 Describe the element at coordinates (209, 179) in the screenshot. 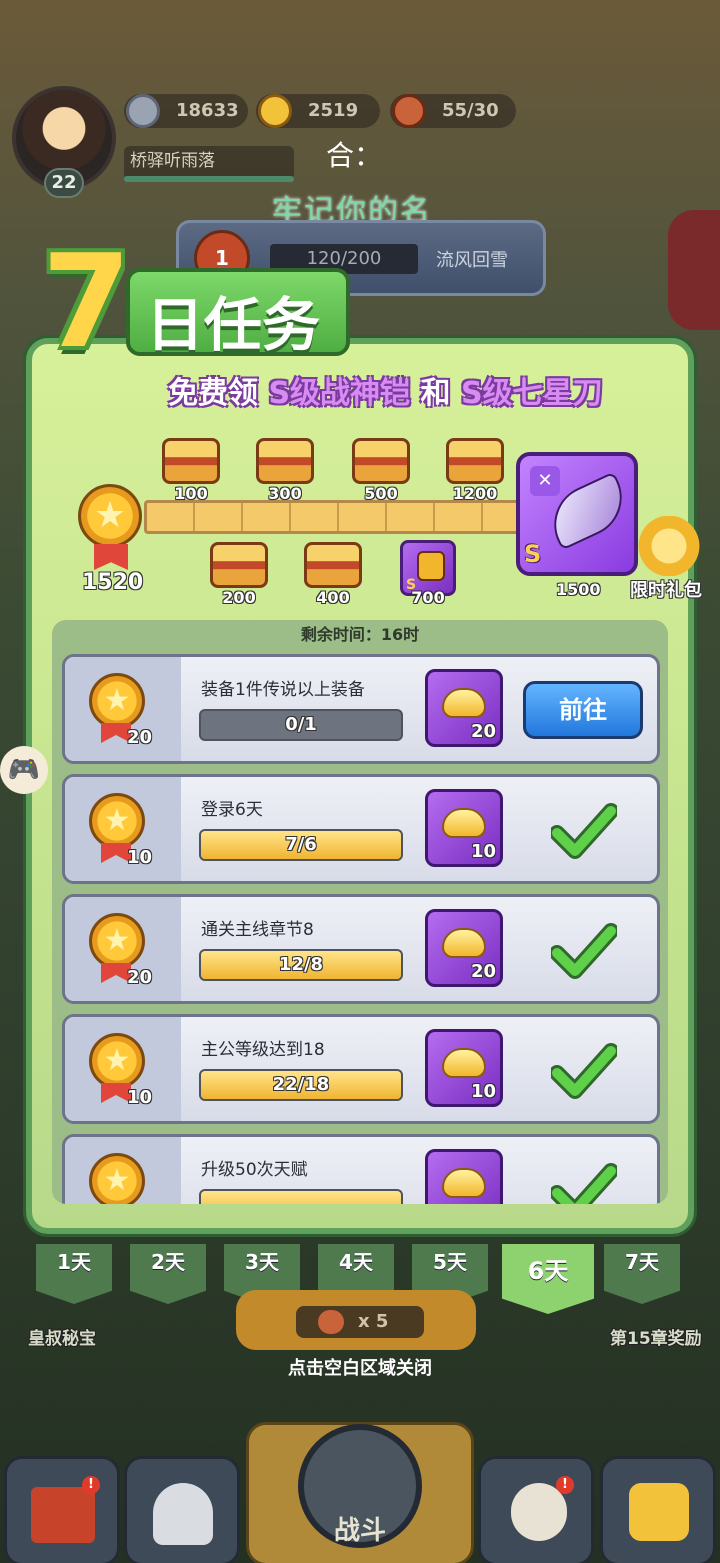

I see `player-xp-bar` at that location.